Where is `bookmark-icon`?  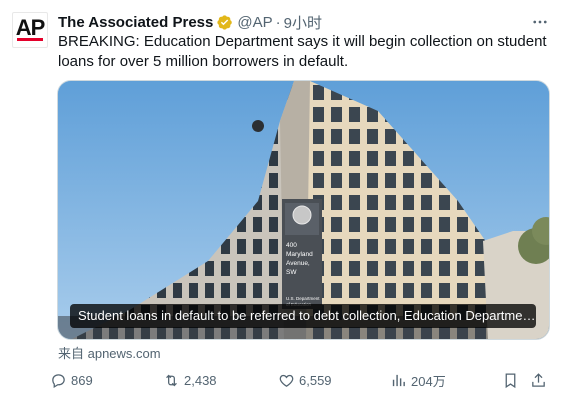
bookmark-icon is located at coordinates (510, 380).